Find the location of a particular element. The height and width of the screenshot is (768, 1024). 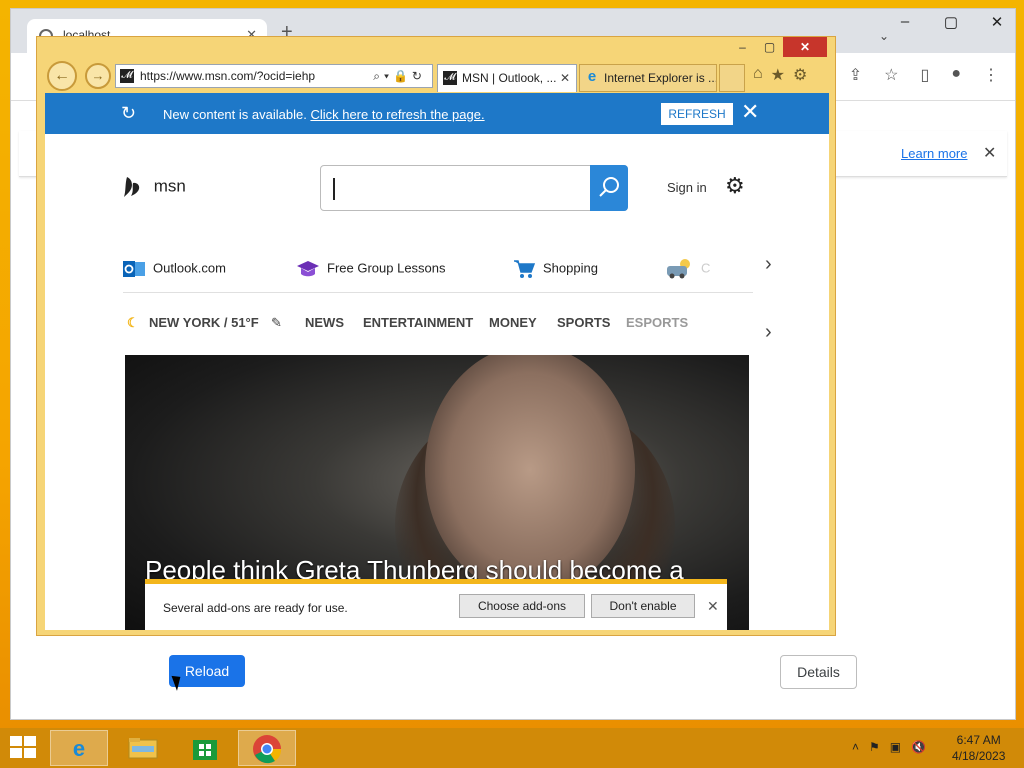

quicklinks: Outlook.com Free Group Lessons Shopping is located at coordinates (438, 273).